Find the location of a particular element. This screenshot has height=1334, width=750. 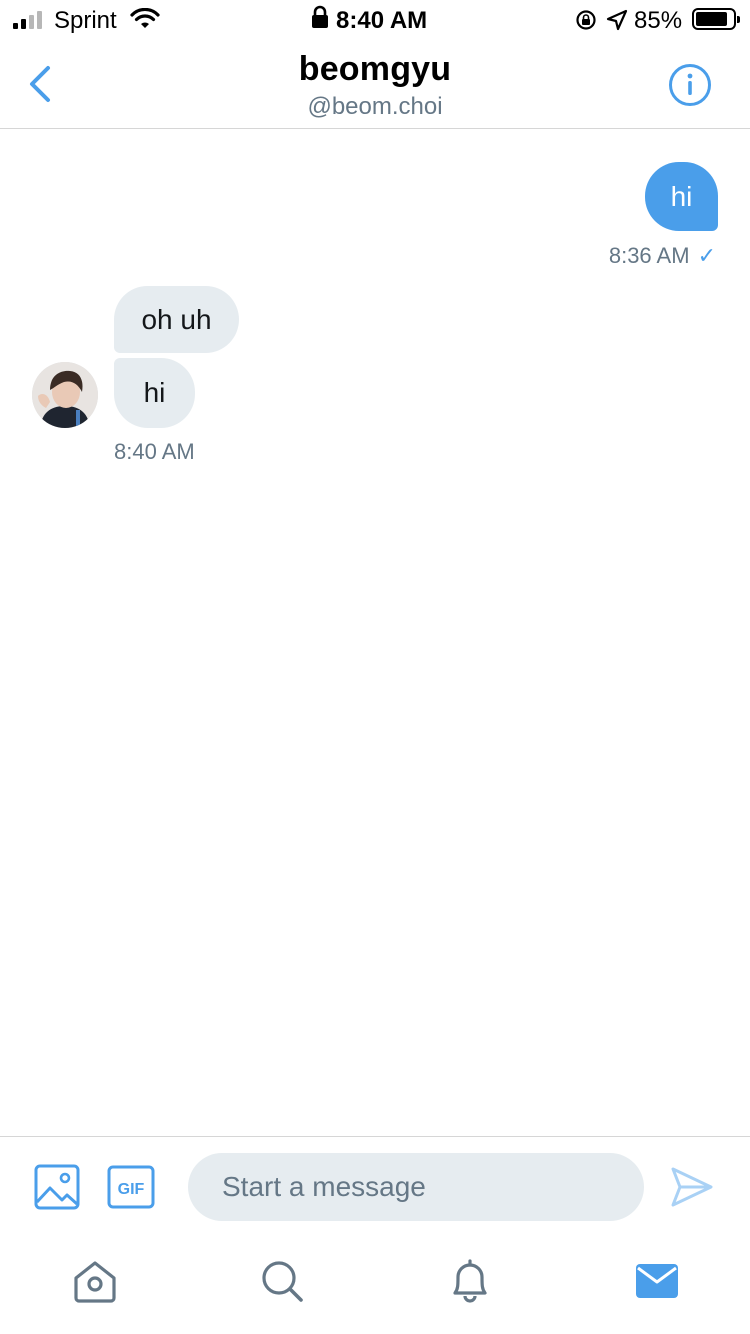

carrier-name: Sprint is located at coordinates (85, 20).